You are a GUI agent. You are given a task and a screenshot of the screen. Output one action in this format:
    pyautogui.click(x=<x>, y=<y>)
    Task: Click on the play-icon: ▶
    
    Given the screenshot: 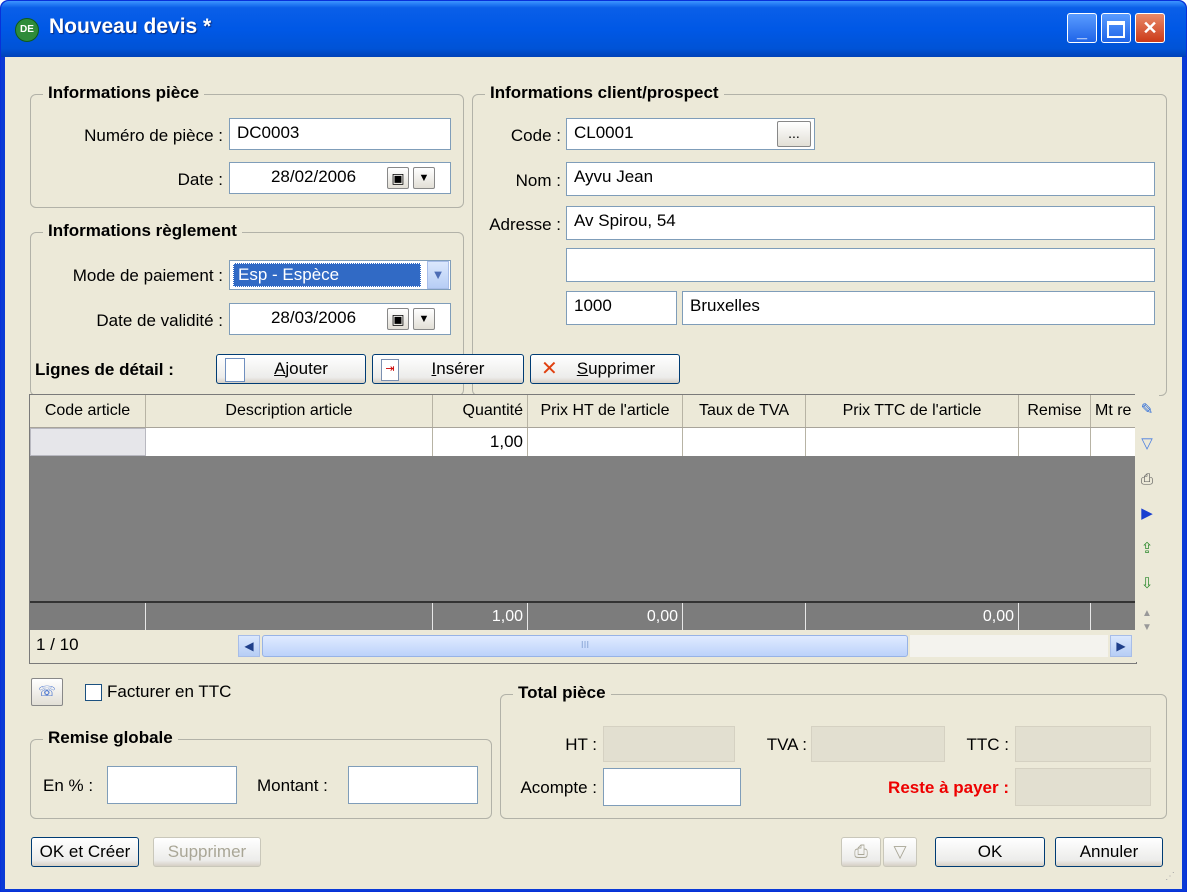 What is the action you would take?
    pyautogui.click(x=1147, y=514)
    